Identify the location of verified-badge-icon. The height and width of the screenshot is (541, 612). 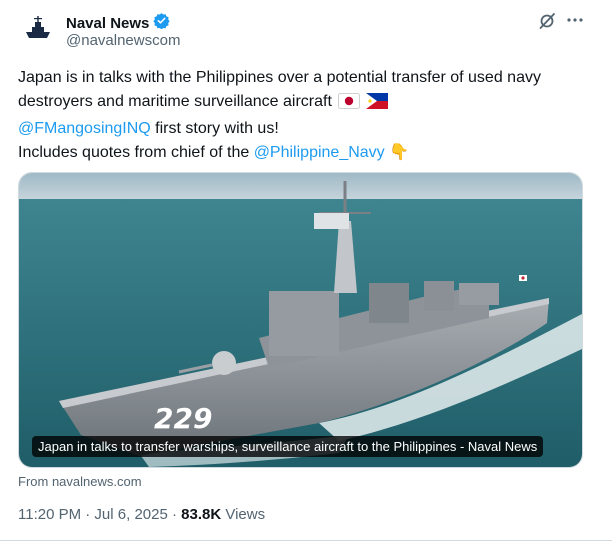
(162, 23).